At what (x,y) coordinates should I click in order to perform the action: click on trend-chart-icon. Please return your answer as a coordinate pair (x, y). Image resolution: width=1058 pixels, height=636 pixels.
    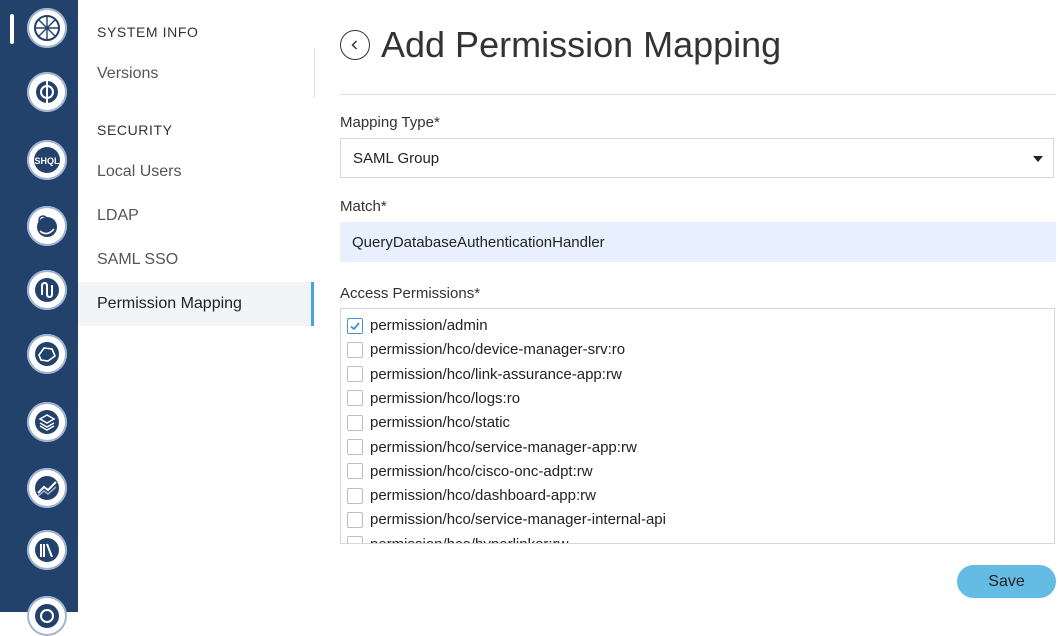
    Looking at the image, I should click on (47, 488).